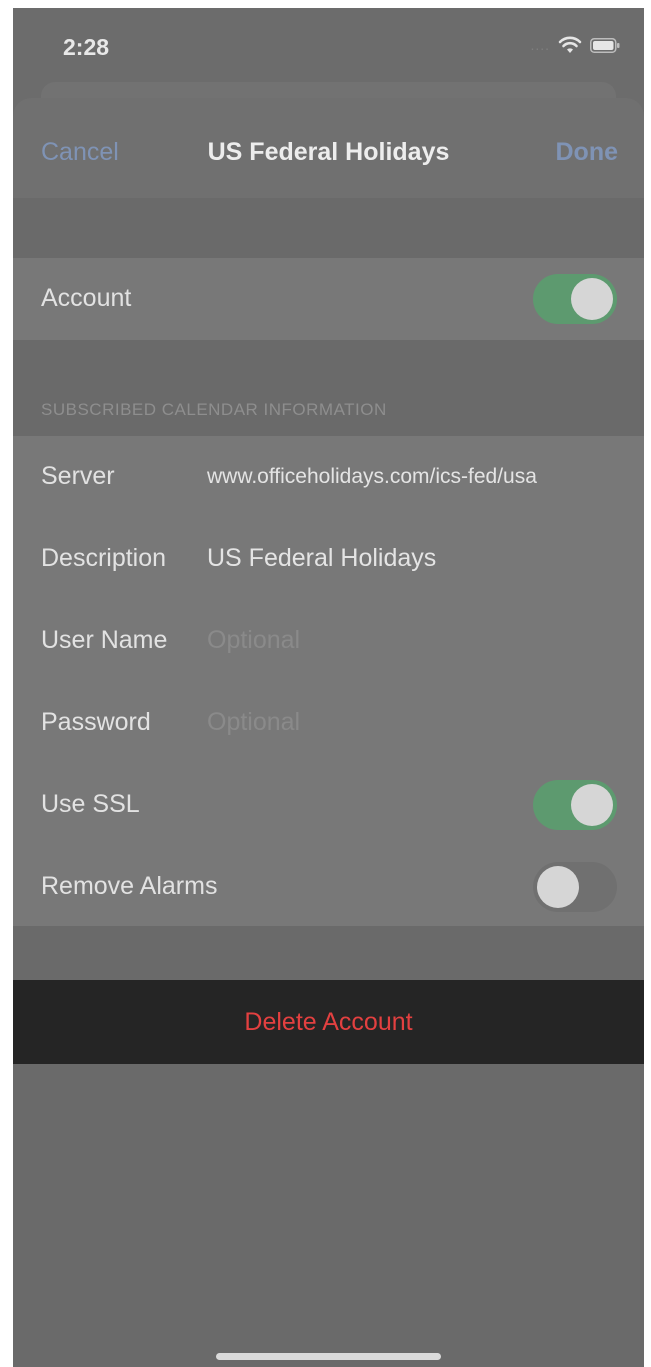 The image size is (651, 1367). Describe the element at coordinates (372, 477) in the screenshot. I see `server-field: www.officeholidays.com/ics-fed/usa` at that location.